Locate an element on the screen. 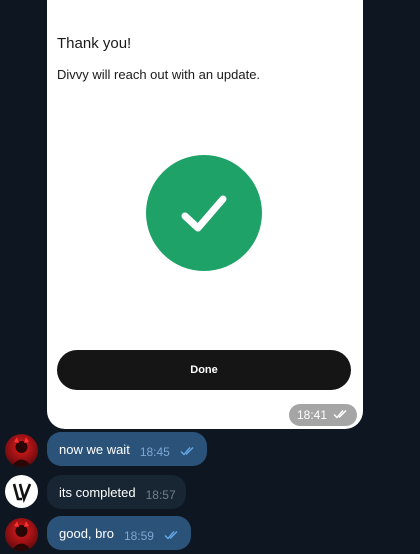  message-bubble: its completed 18:57 is located at coordinates (116, 492).